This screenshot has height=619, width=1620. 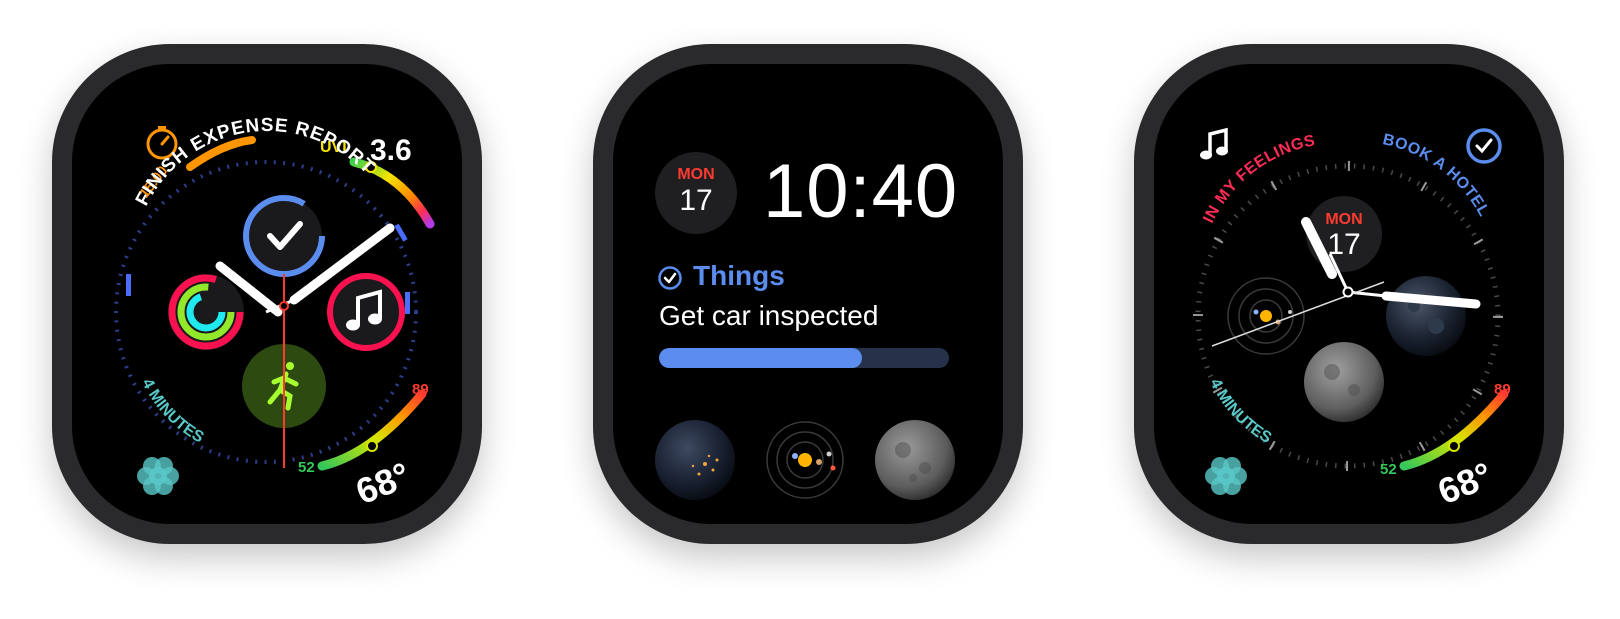 I want to click on activity-rings-icon, so click(x=206, y=312).